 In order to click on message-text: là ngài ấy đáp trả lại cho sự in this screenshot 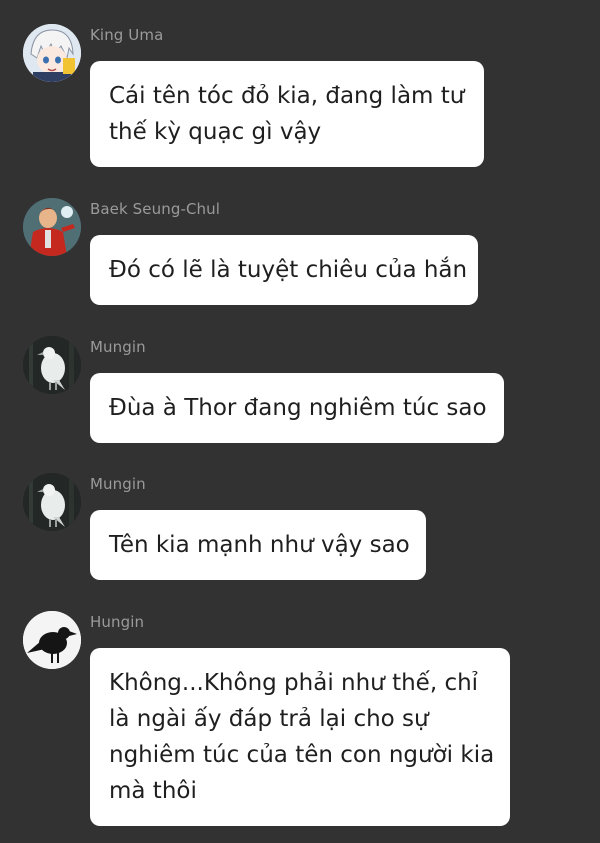, I will do `click(269, 719)`.